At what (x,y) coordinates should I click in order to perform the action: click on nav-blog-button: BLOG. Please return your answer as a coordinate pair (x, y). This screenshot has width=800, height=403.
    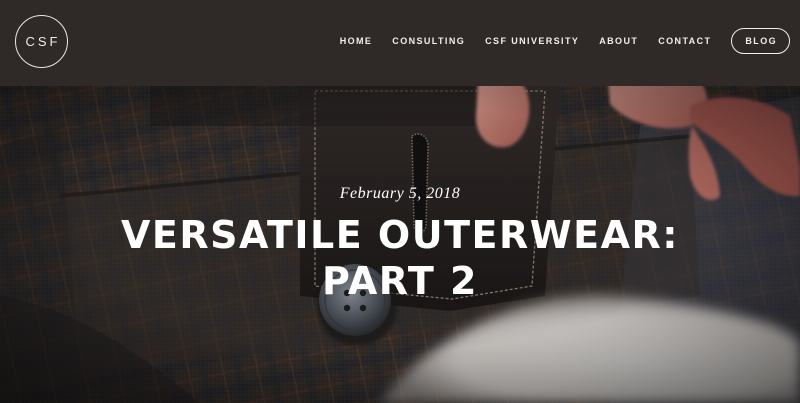
    Looking at the image, I should click on (760, 41).